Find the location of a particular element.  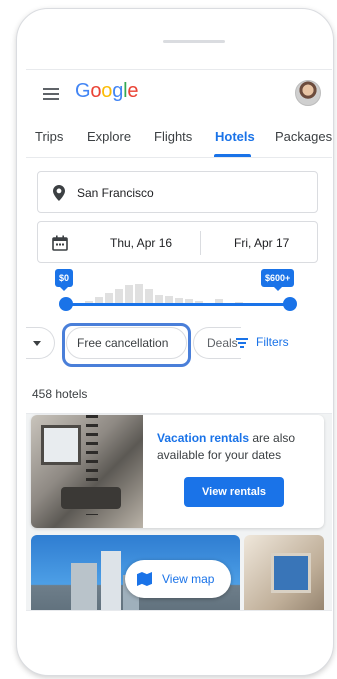

view-map-label: View map is located at coordinates (188, 579).